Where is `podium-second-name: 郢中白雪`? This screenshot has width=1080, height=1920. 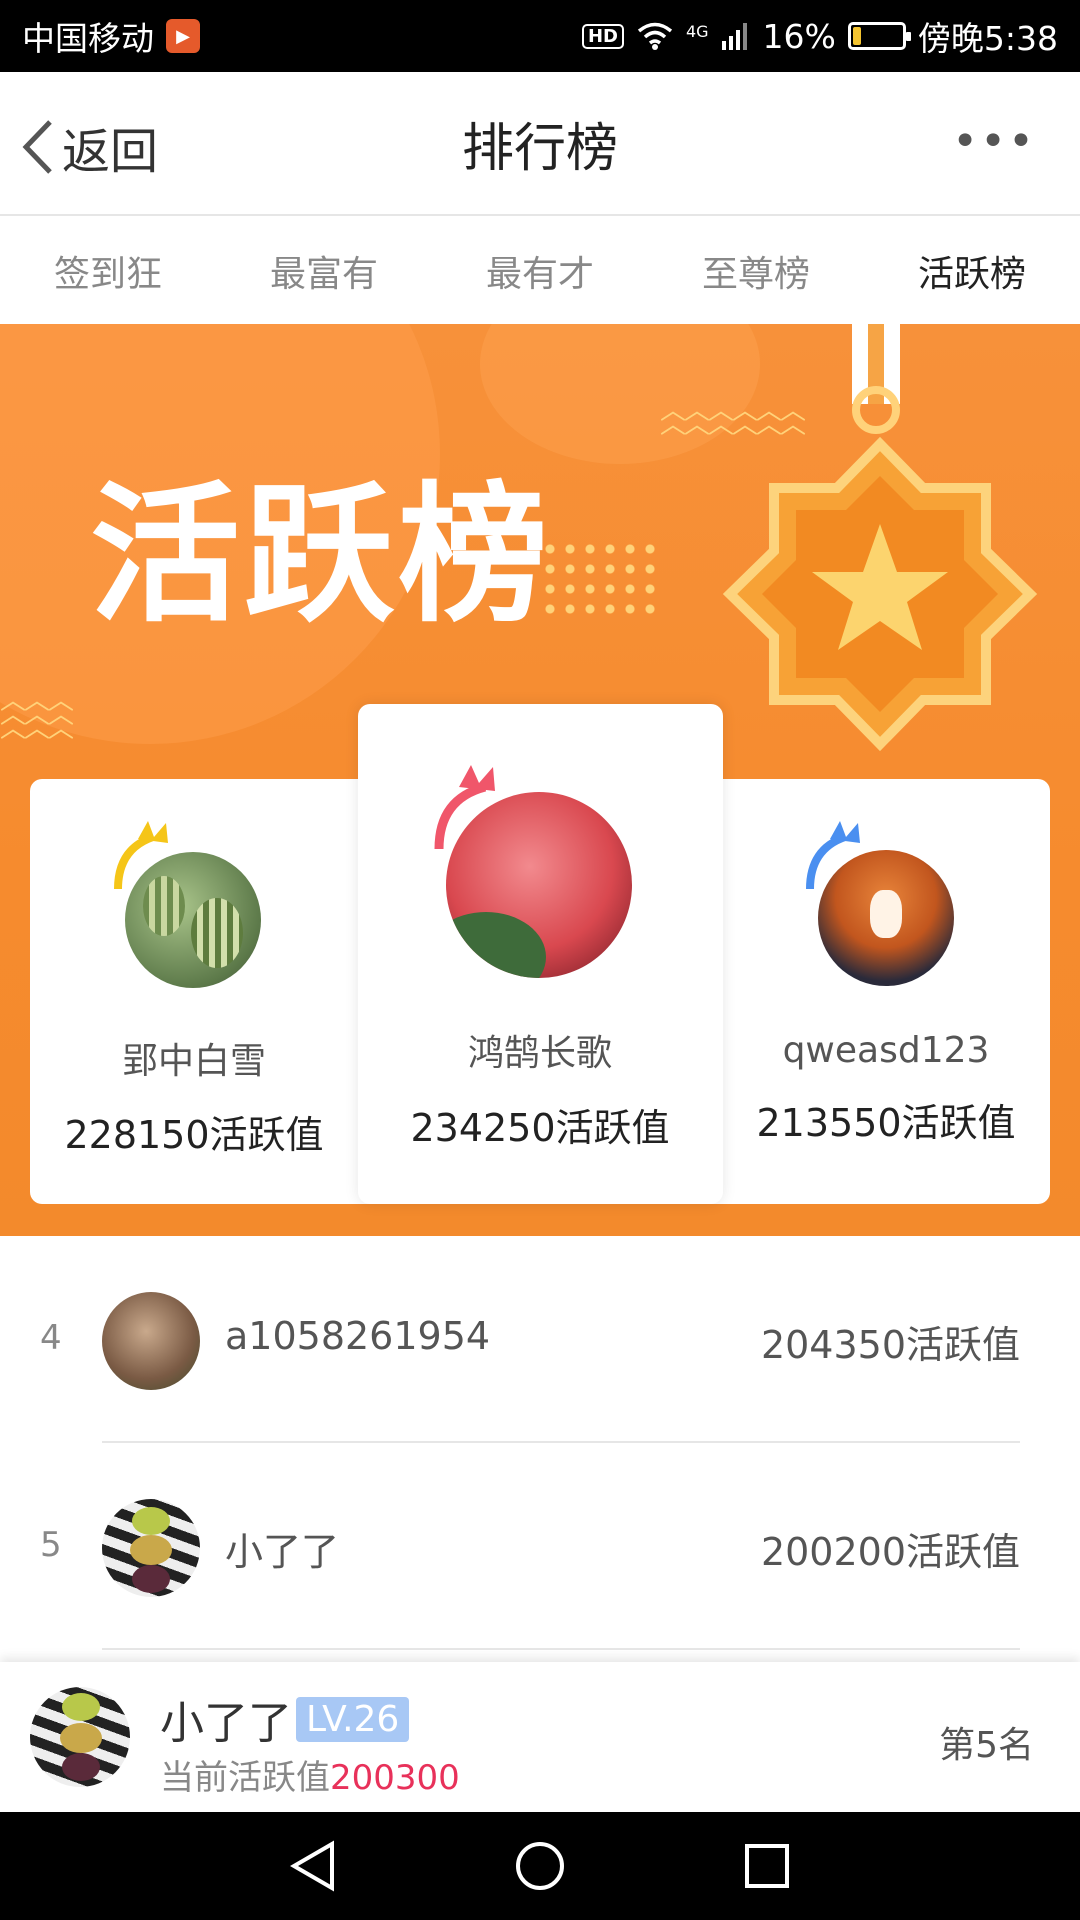
podium-second-name: 郢中白雪 is located at coordinates (193, 1061).